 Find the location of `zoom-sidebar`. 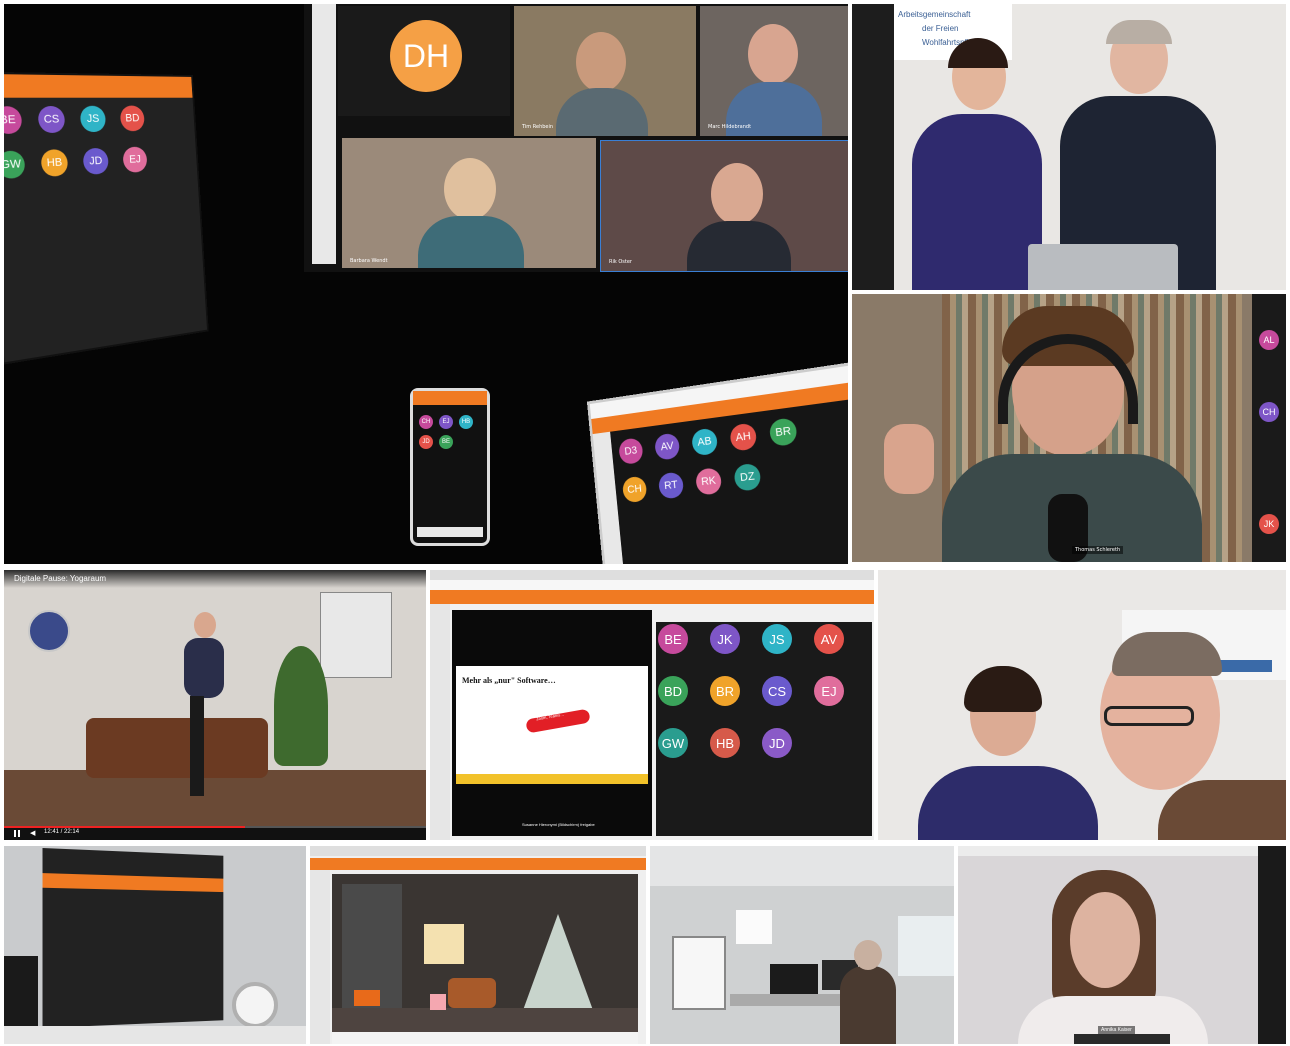

zoom-sidebar is located at coordinates (324, 134).